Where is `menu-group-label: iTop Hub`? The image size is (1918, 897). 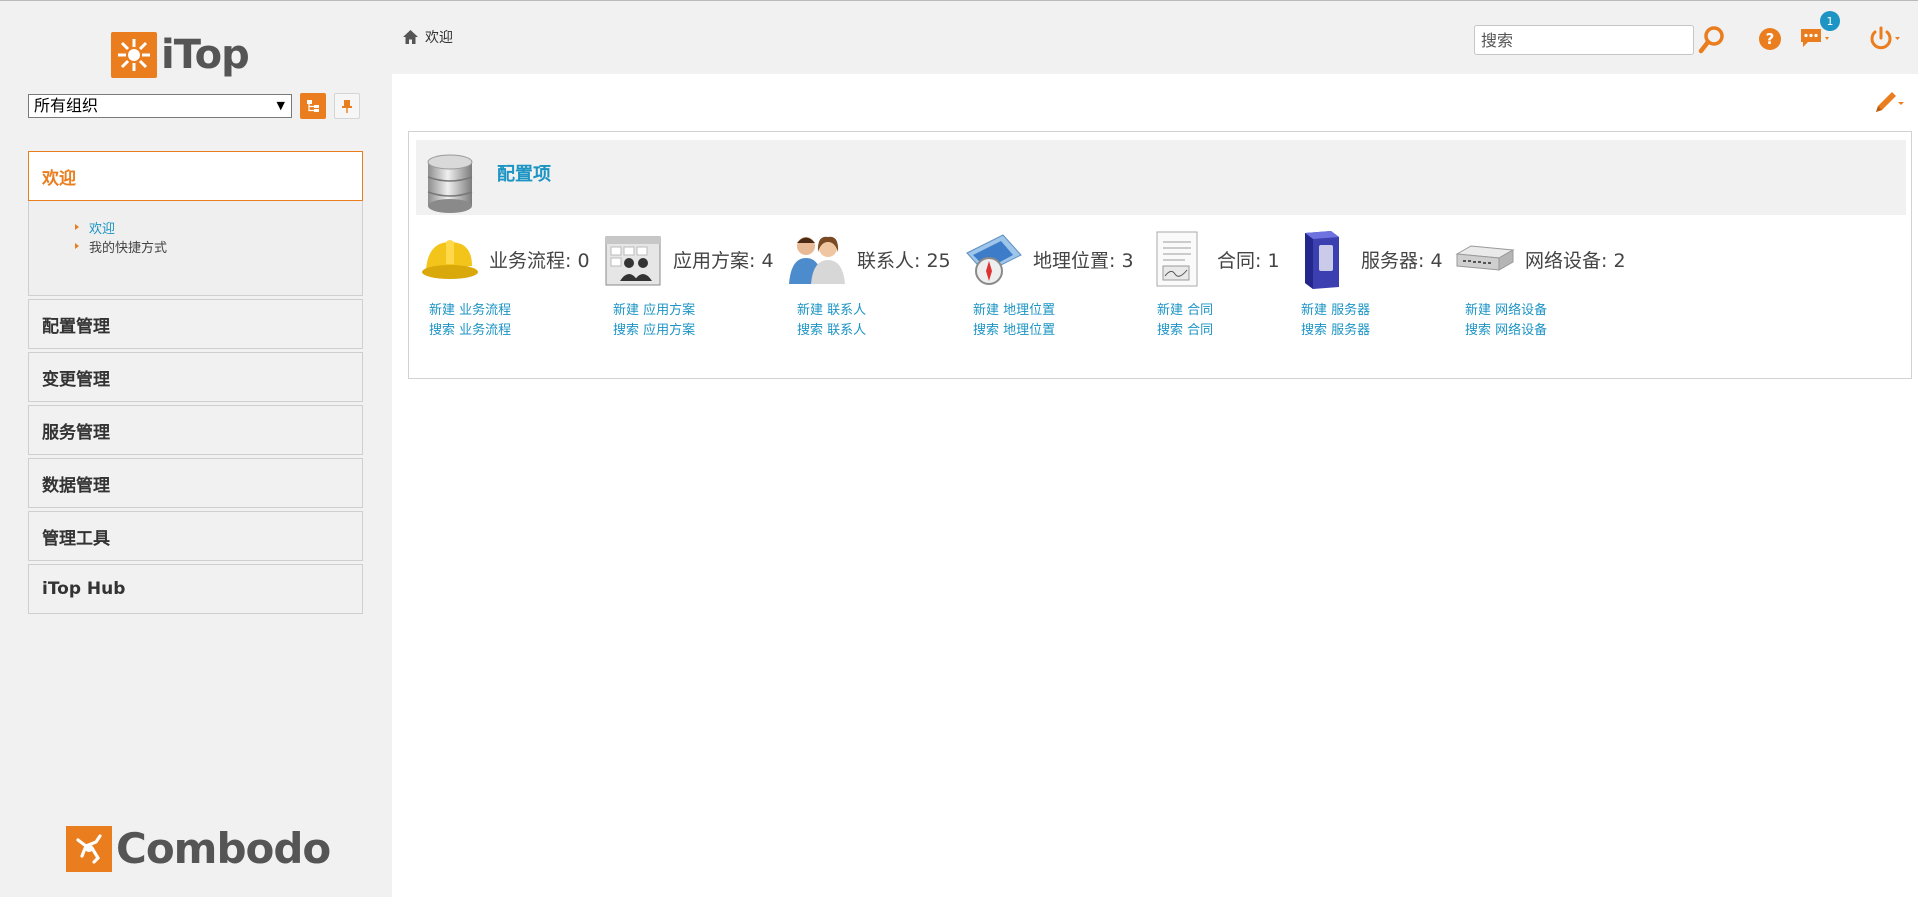
menu-group-label: iTop Hub is located at coordinates (84, 589).